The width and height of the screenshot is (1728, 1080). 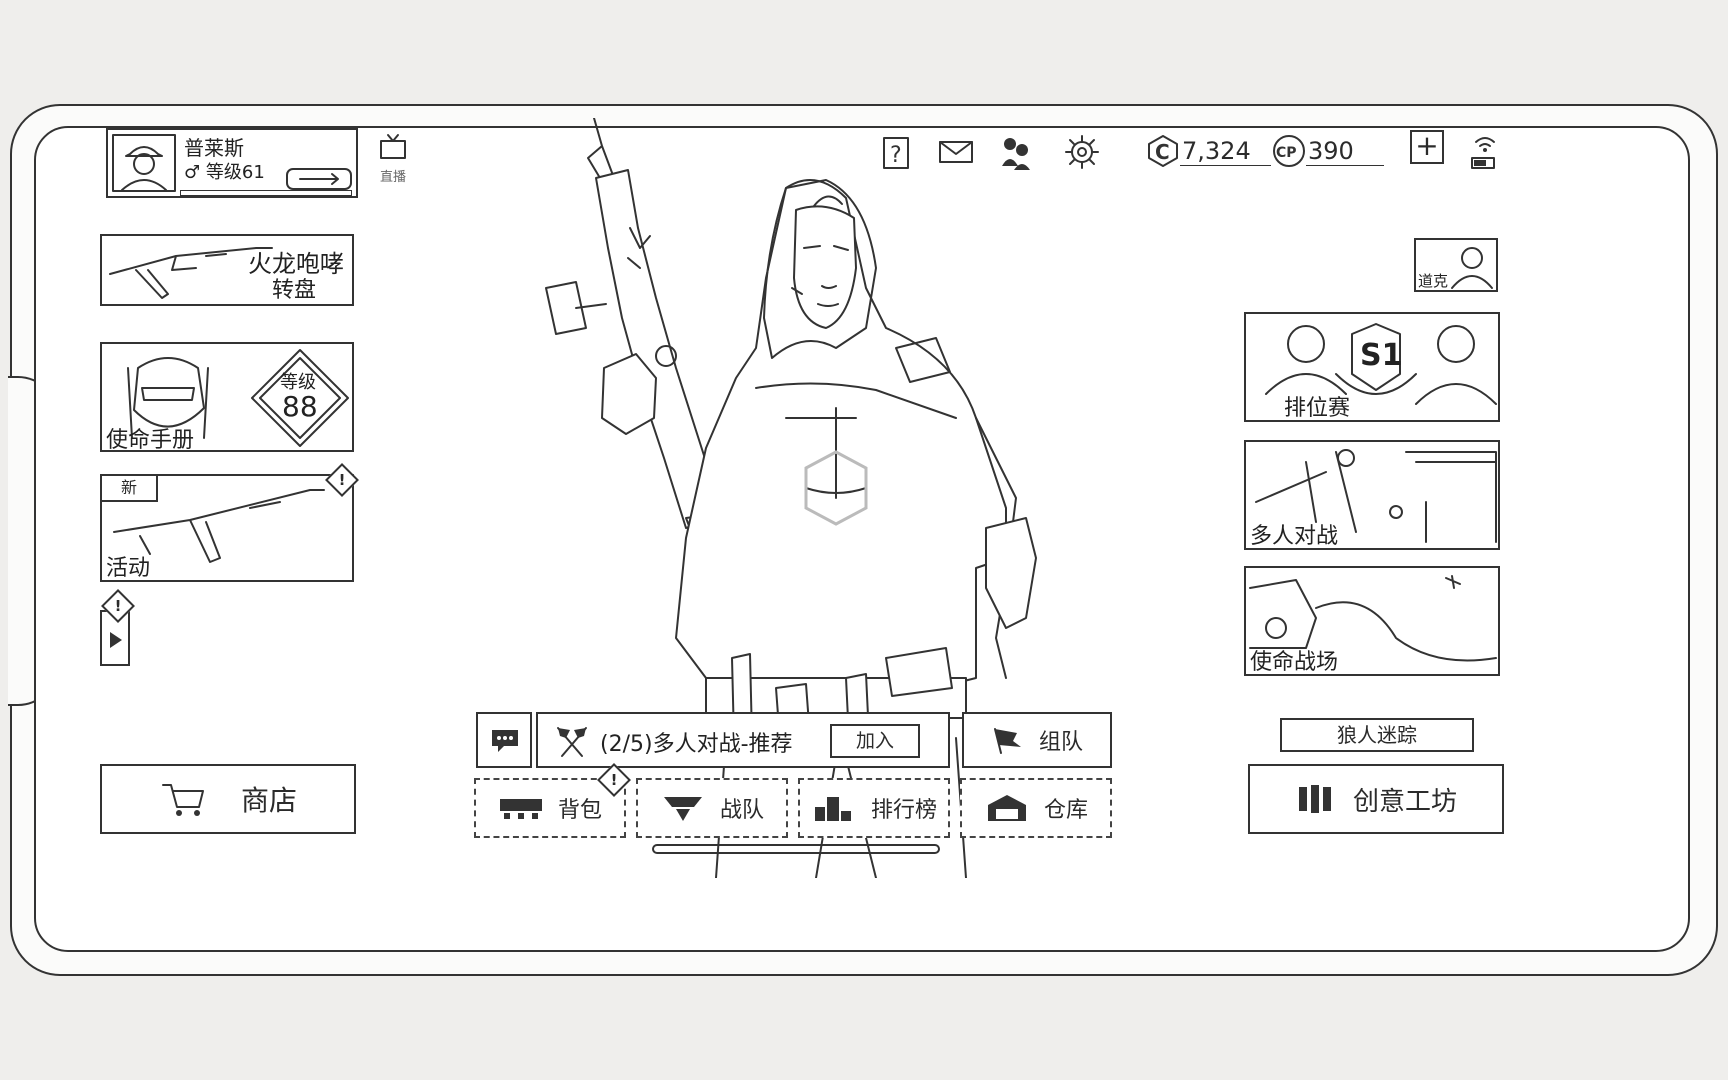 What do you see at coordinates (1007, 741) in the screenshot?
I see `team-flag-icon` at bounding box center [1007, 741].